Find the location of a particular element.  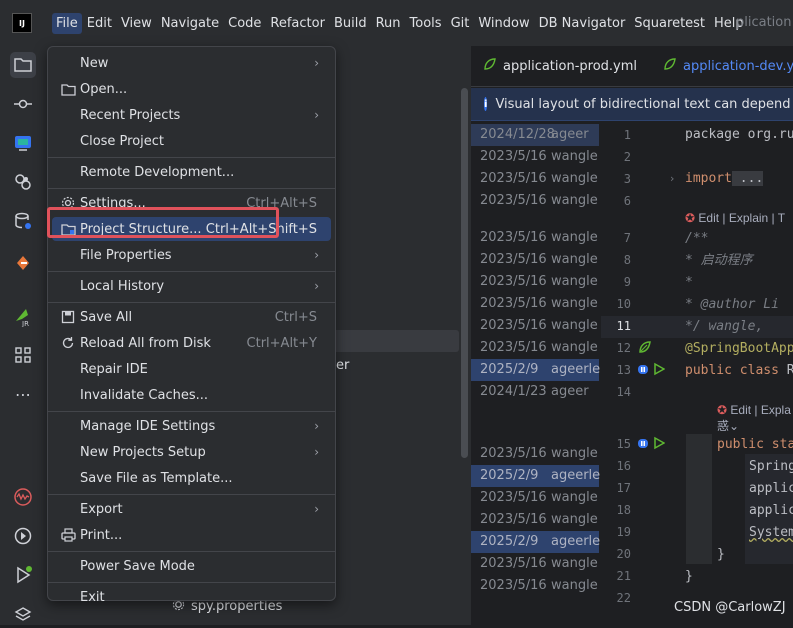

menu-item-reload-all-from-disk: Reload All from Disk Ctrl+Alt+Y is located at coordinates (191, 343).